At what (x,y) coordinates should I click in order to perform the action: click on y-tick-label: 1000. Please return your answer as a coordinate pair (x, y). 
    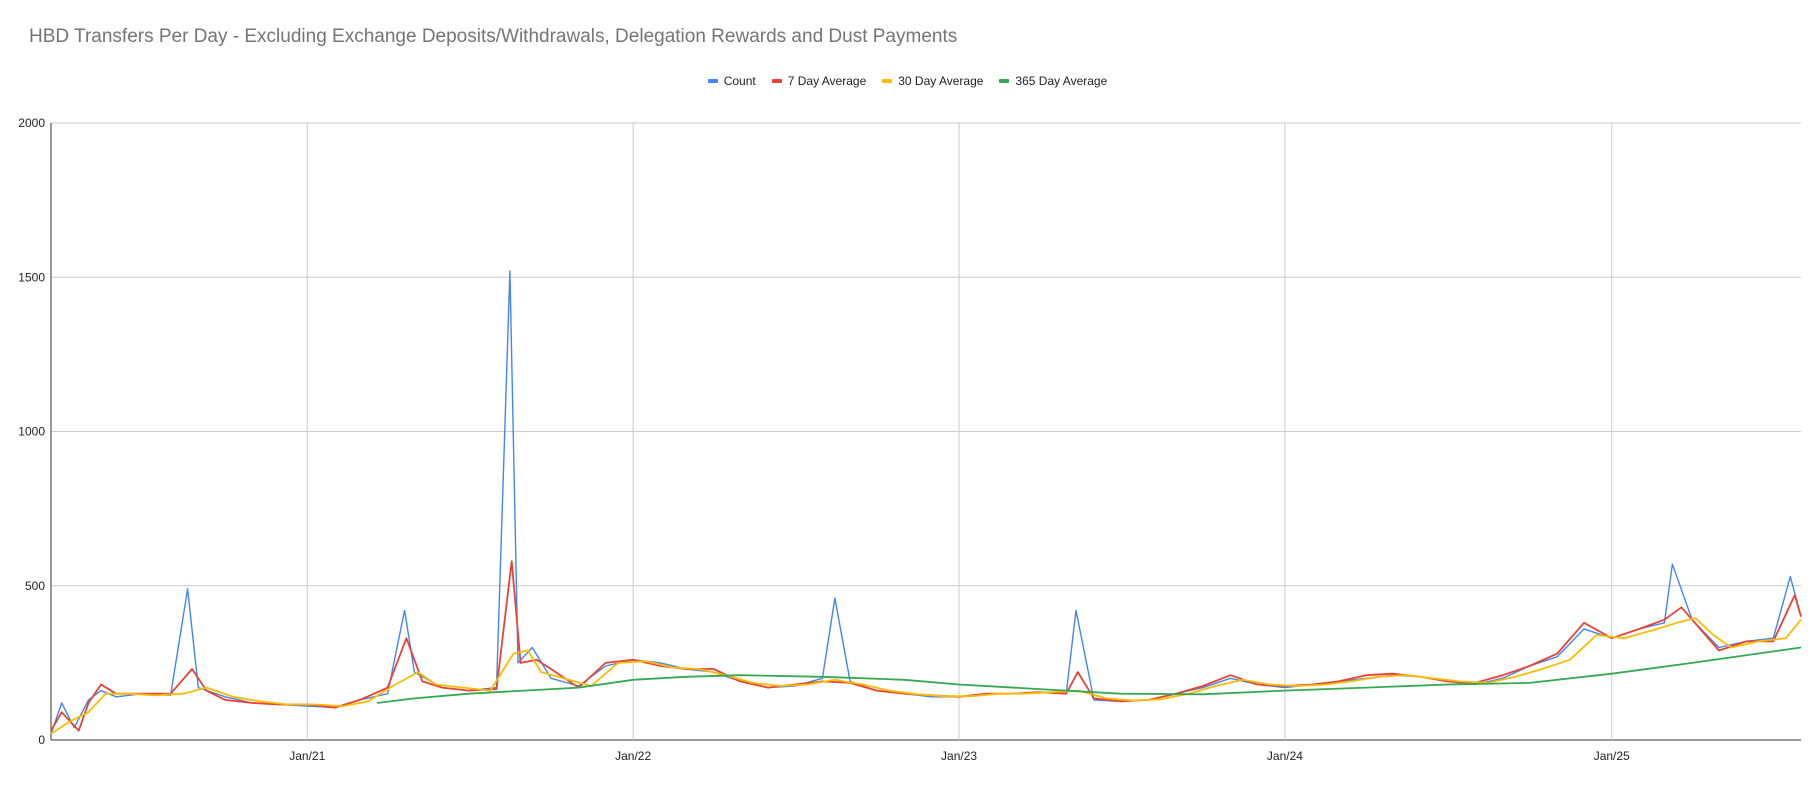
    Looking at the image, I should click on (31, 432).